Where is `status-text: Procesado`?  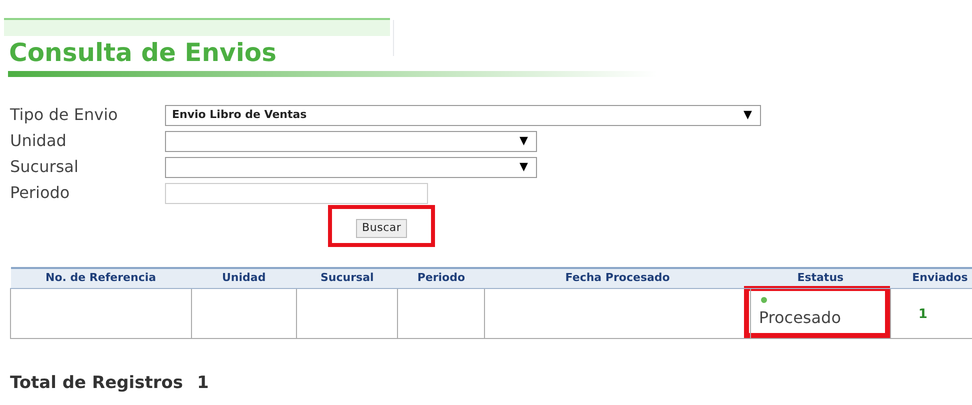 status-text: Procesado is located at coordinates (800, 317).